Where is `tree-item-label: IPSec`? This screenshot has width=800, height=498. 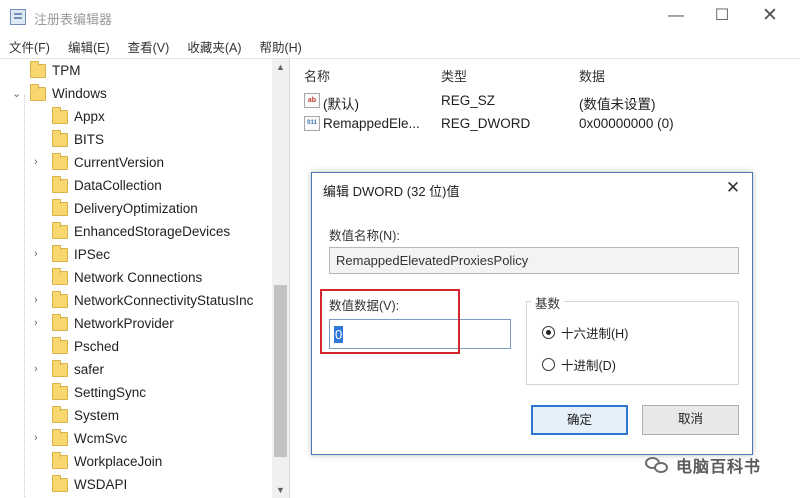 tree-item-label: IPSec is located at coordinates (92, 254).